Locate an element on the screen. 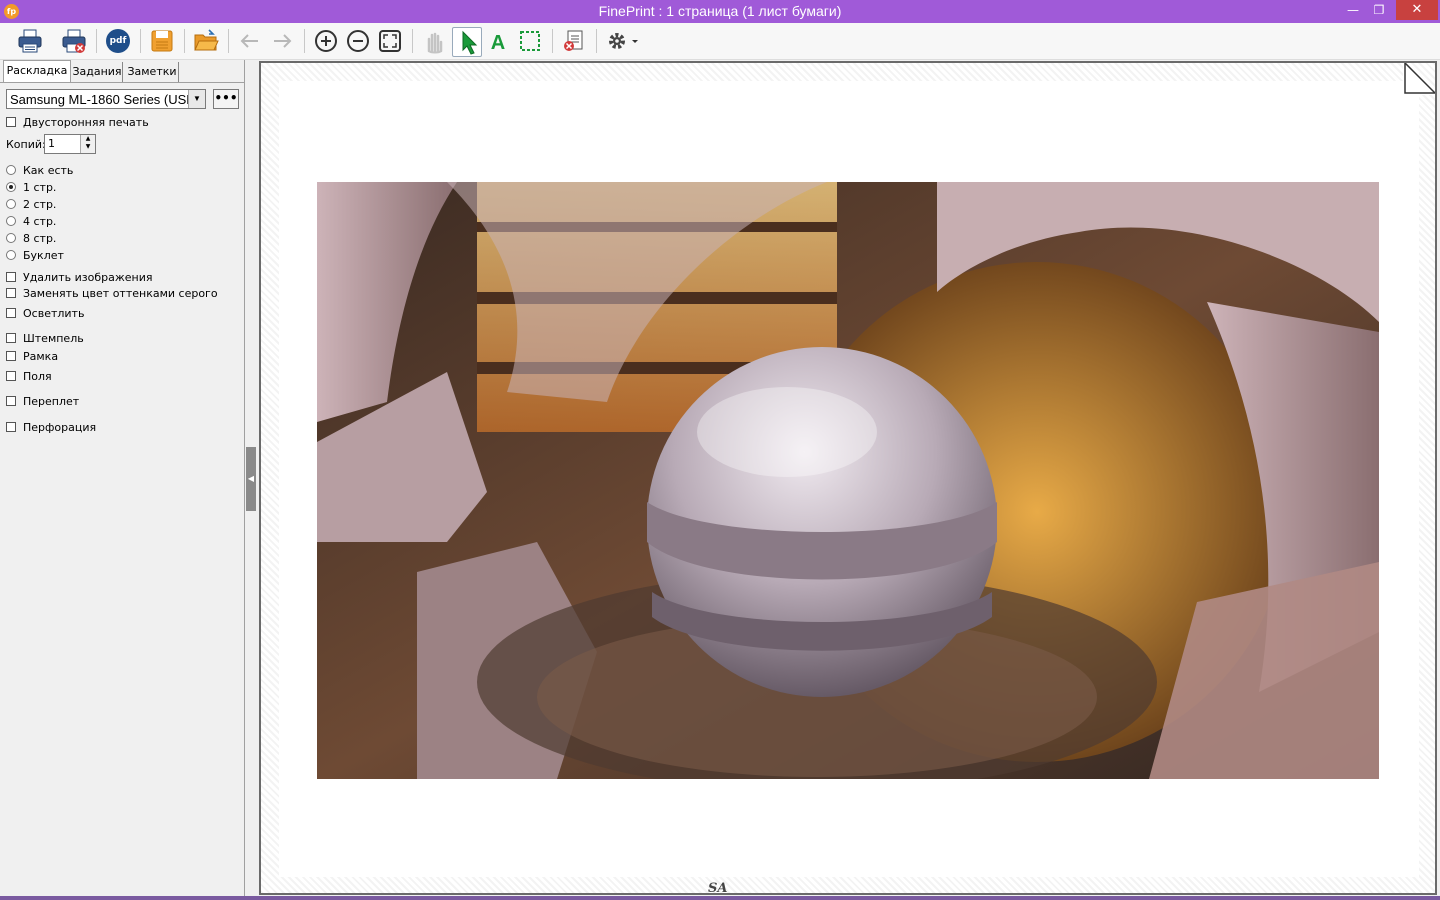  tab-jobs: Задания is located at coordinates (97, 72).